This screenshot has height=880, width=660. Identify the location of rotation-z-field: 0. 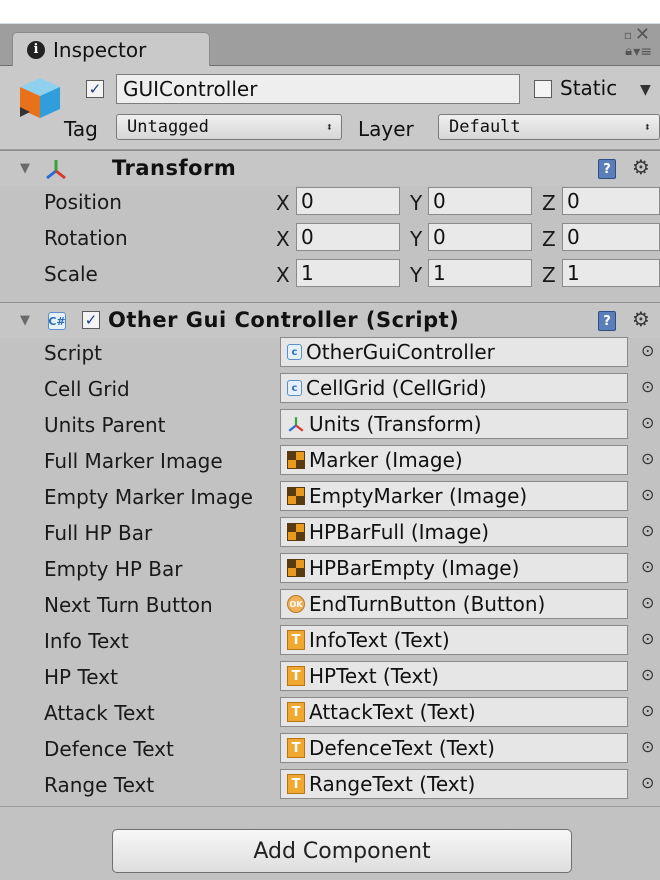
(611, 237).